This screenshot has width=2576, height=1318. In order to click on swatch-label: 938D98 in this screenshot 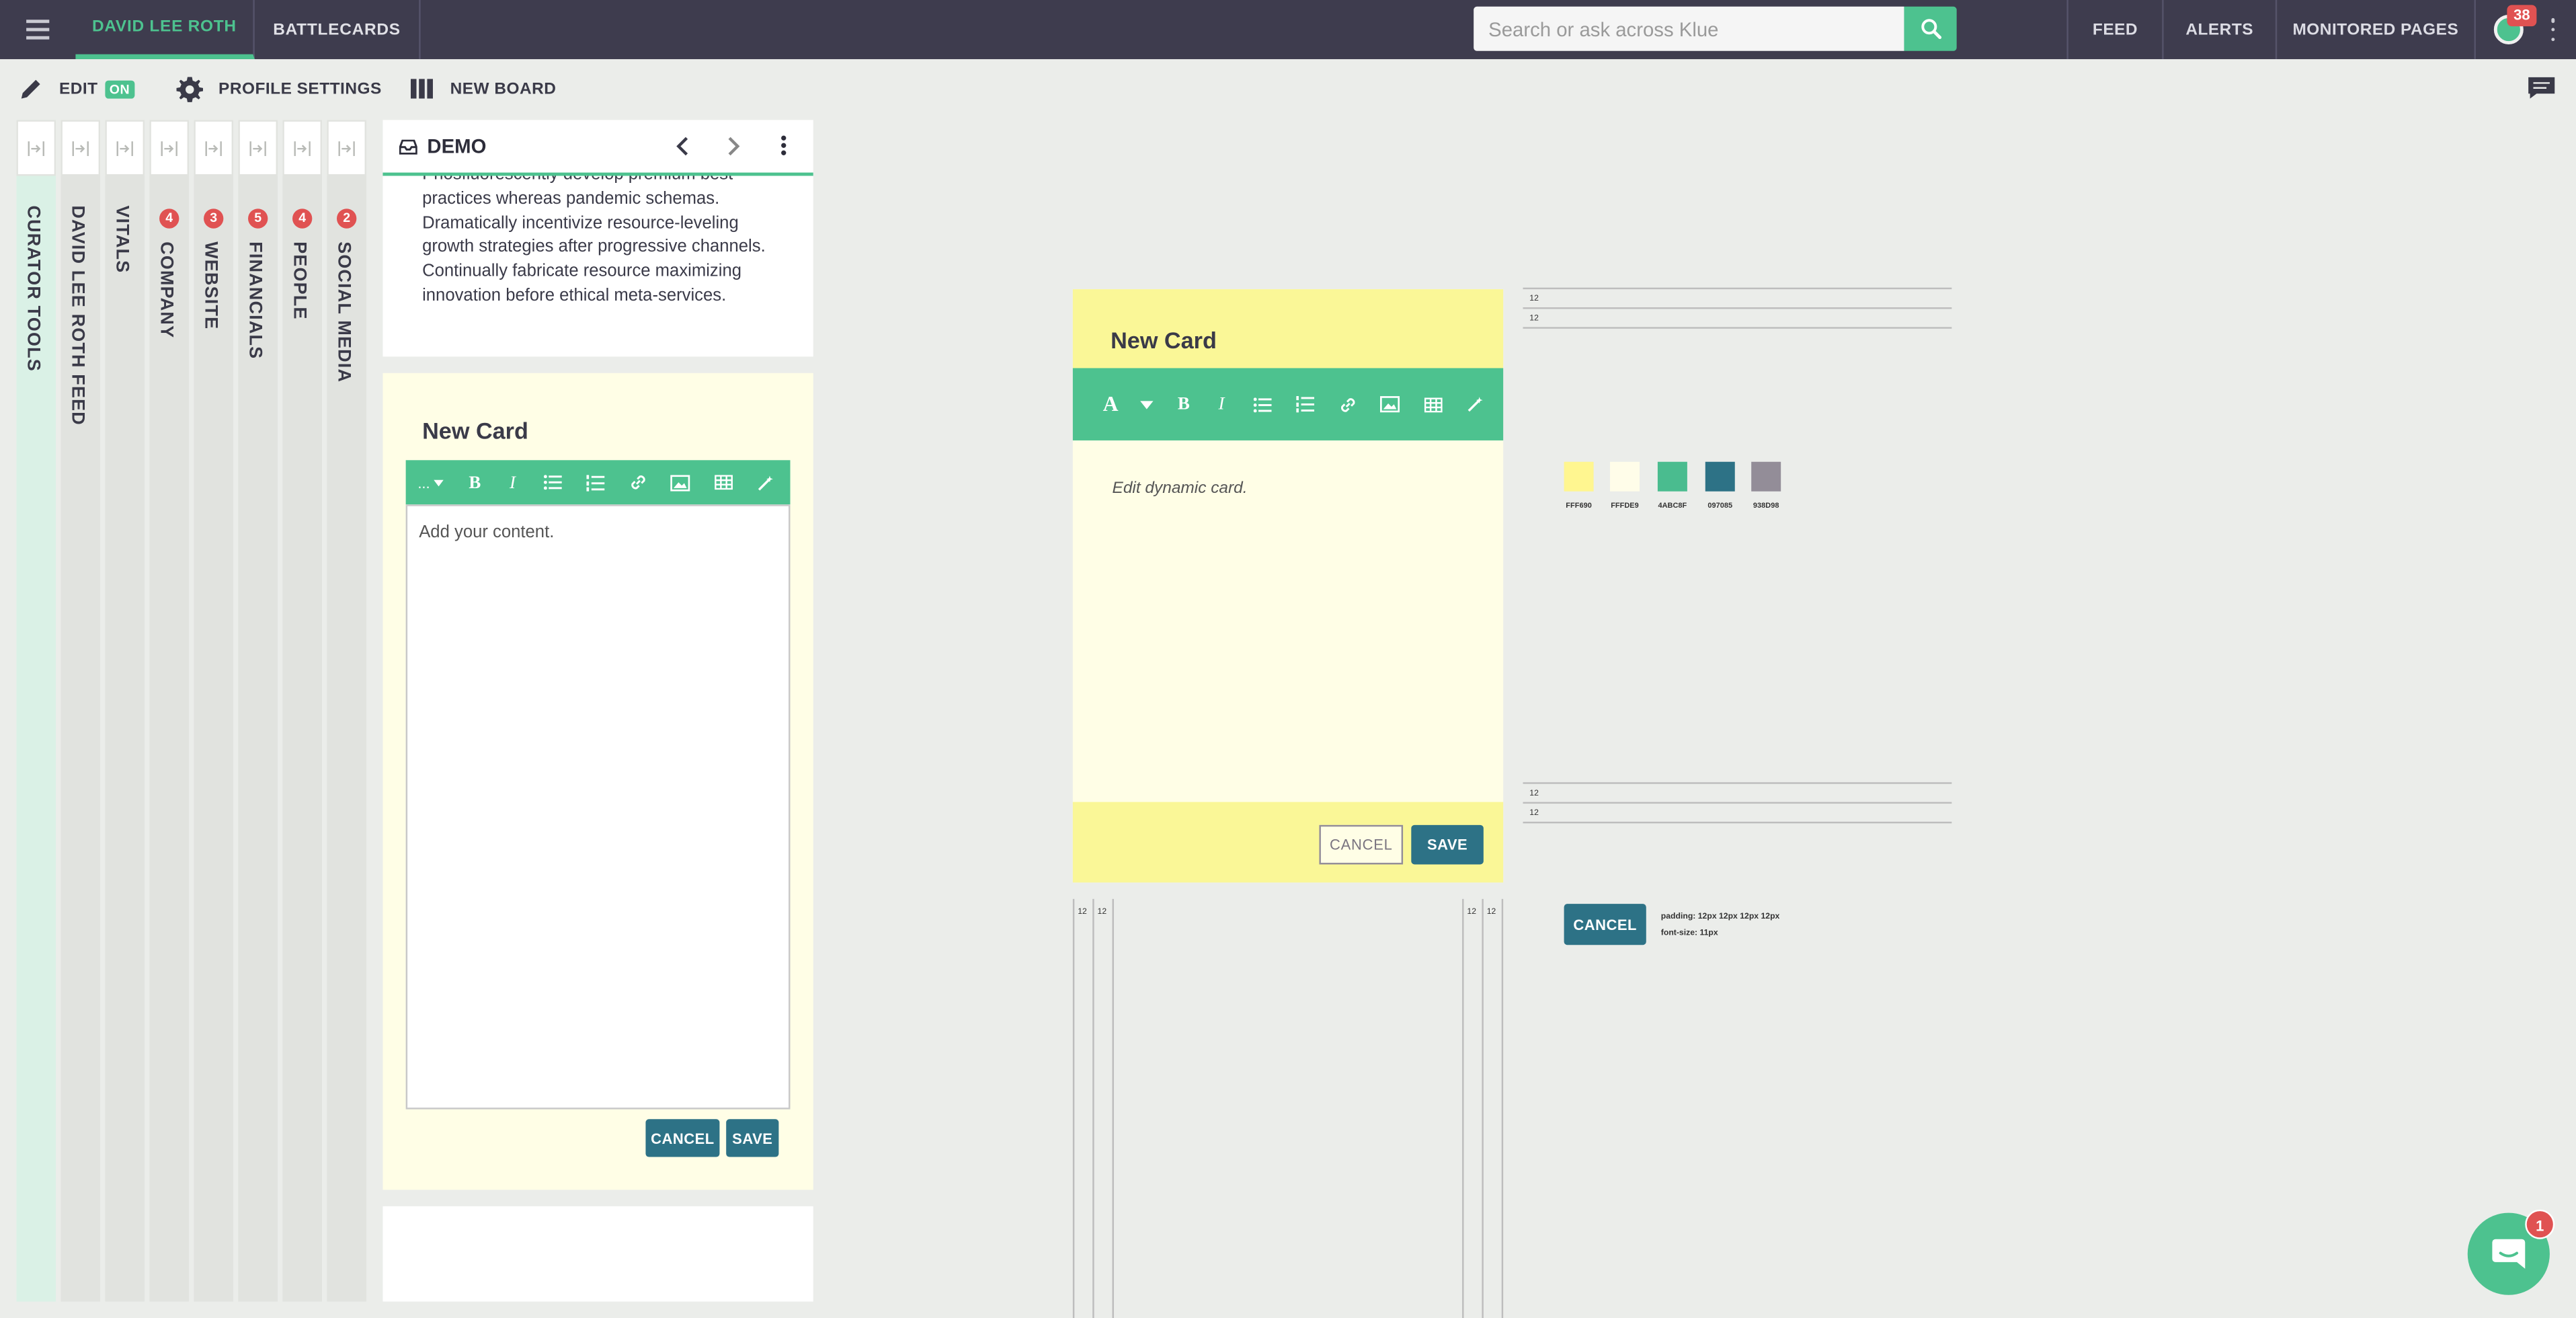, I will do `click(1766, 505)`.